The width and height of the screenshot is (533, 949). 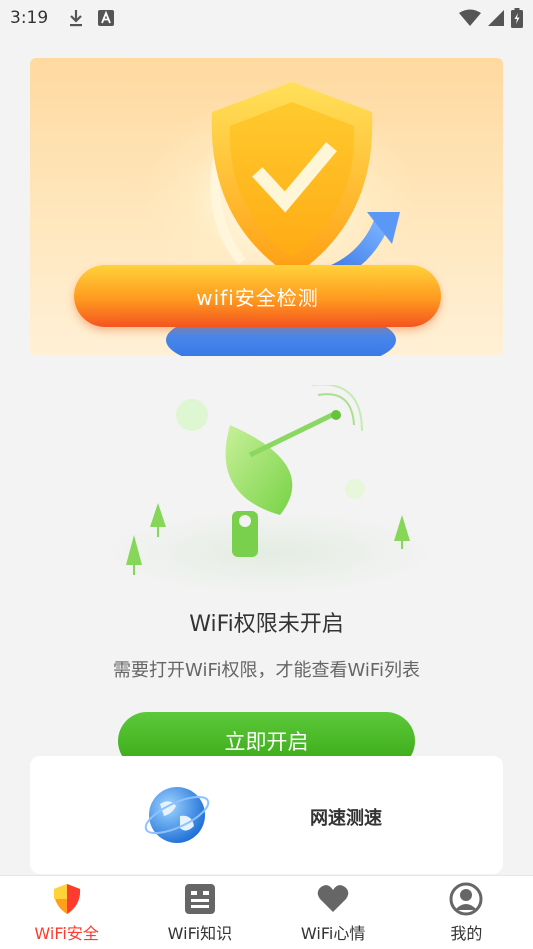 What do you see at coordinates (470, 17) in the screenshot?
I see `wifi-signal-icon` at bounding box center [470, 17].